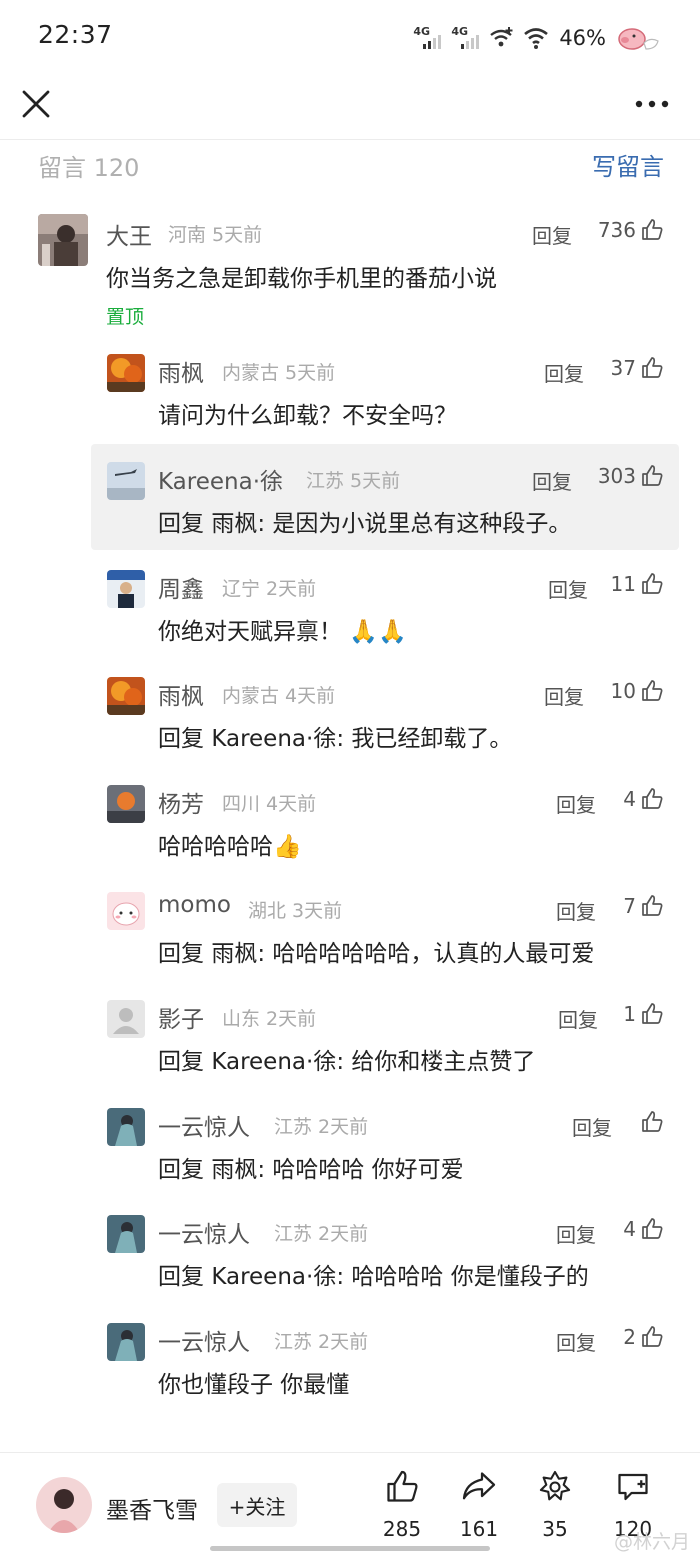 This screenshot has height=1556, width=700. Describe the element at coordinates (269, 804) in the screenshot. I see `comment-meta: 四川 4天前` at that location.